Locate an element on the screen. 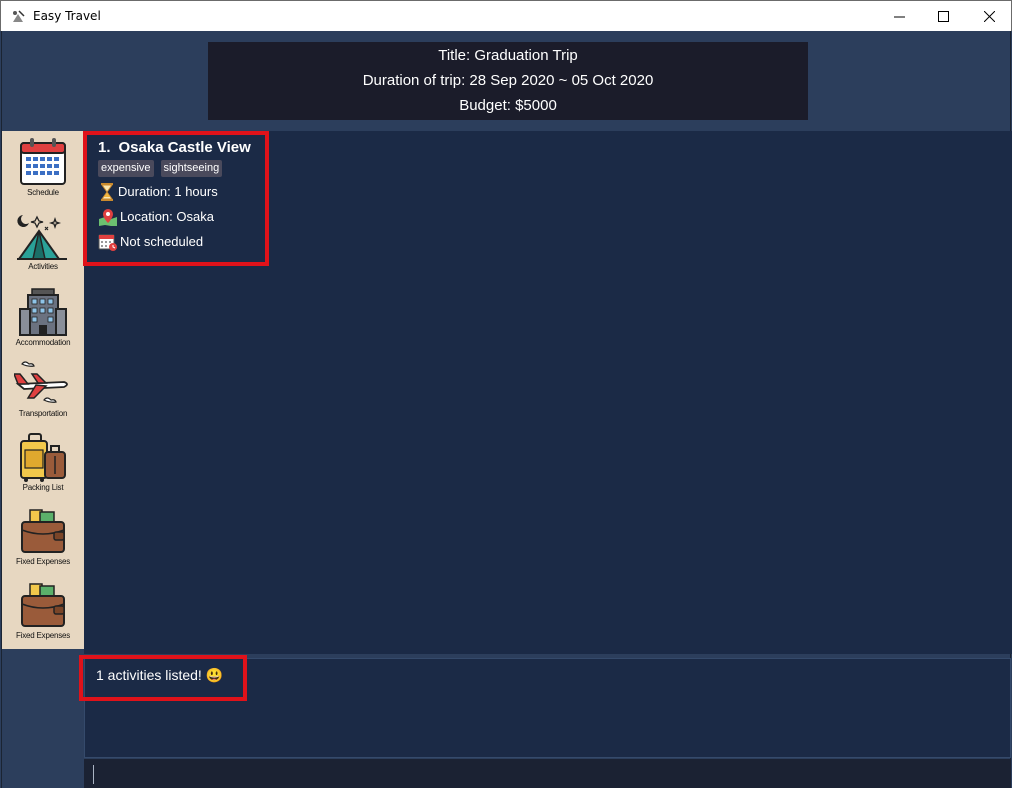 The width and height of the screenshot is (1012, 788). minimize-button is located at coordinates (899, 16).